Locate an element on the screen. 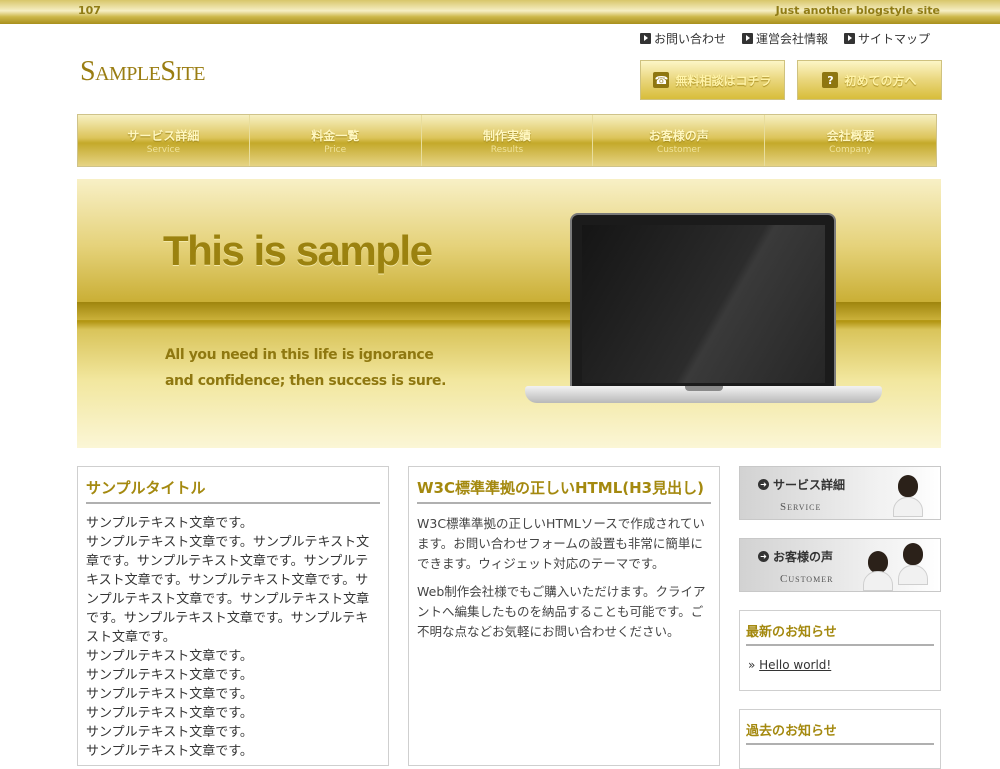 This screenshot has width=1000, height=769. contact-link: お問い合わせ is located at coordinates (682, 38).